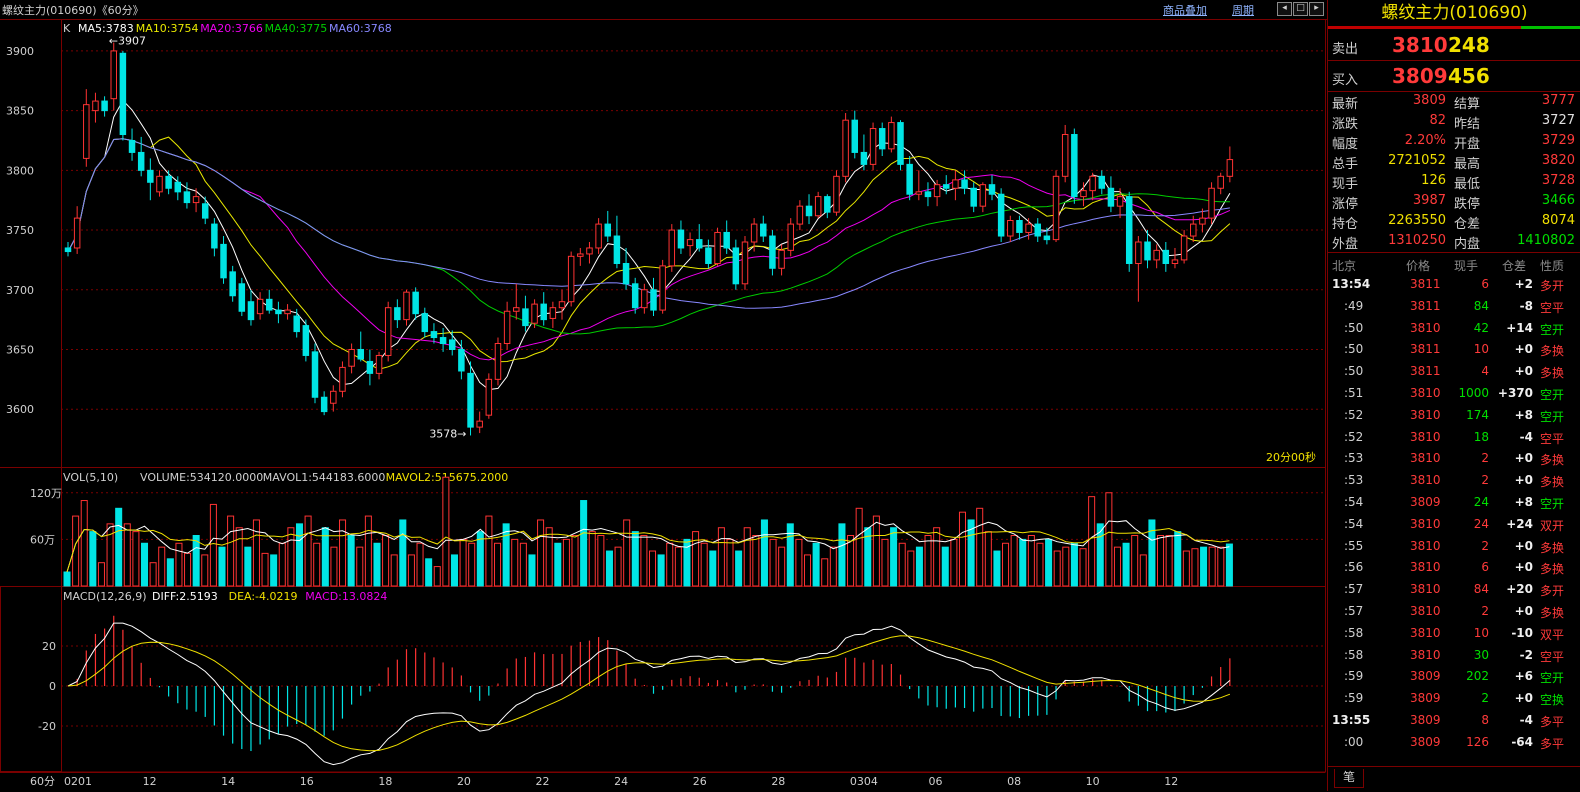 The width and height of the screenshot is (1580, 792). Describe the element at coordinates (1345, 49) in the screenshot. I see `ask-label: 卖出` at that location.